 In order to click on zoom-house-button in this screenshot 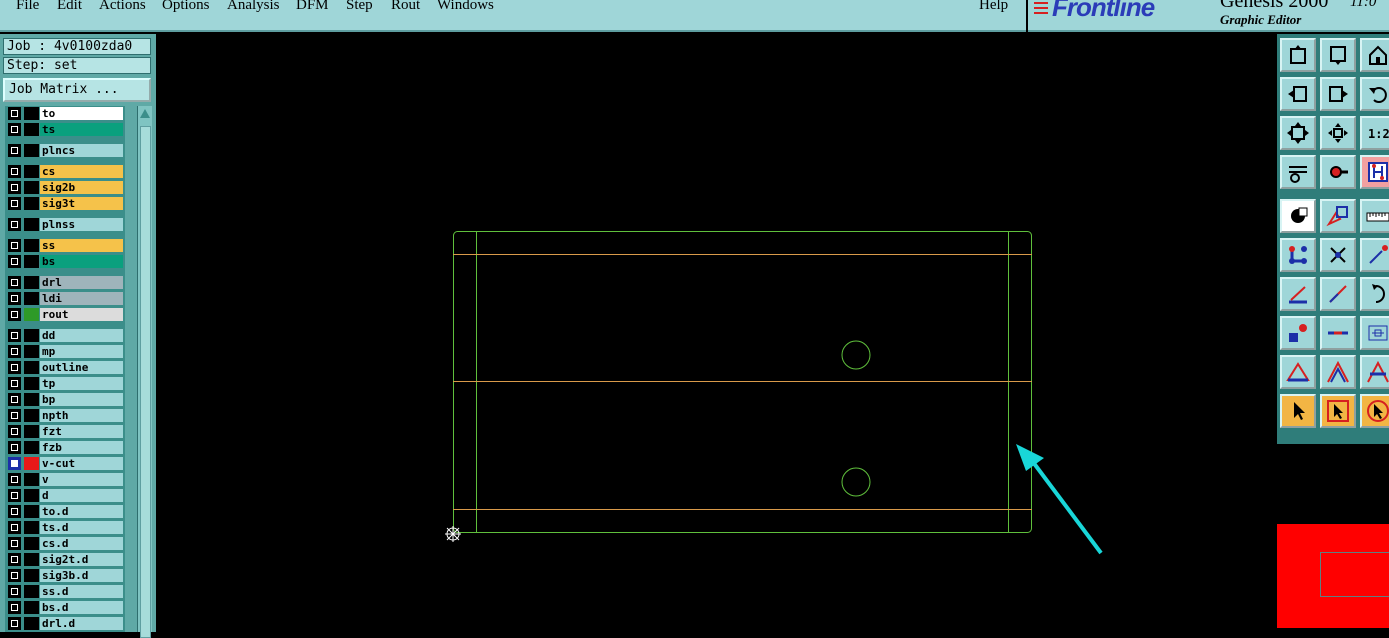, I will do `click(1374, 55)`.